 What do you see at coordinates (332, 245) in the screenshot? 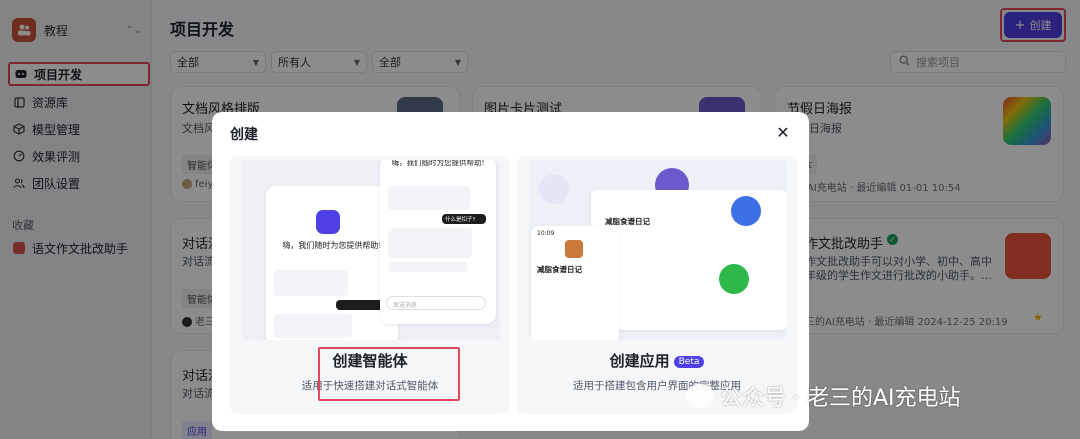
I see `agent-greeting: 嗨，我们随时为您提供帮助!` at bounding box center [332, 245].